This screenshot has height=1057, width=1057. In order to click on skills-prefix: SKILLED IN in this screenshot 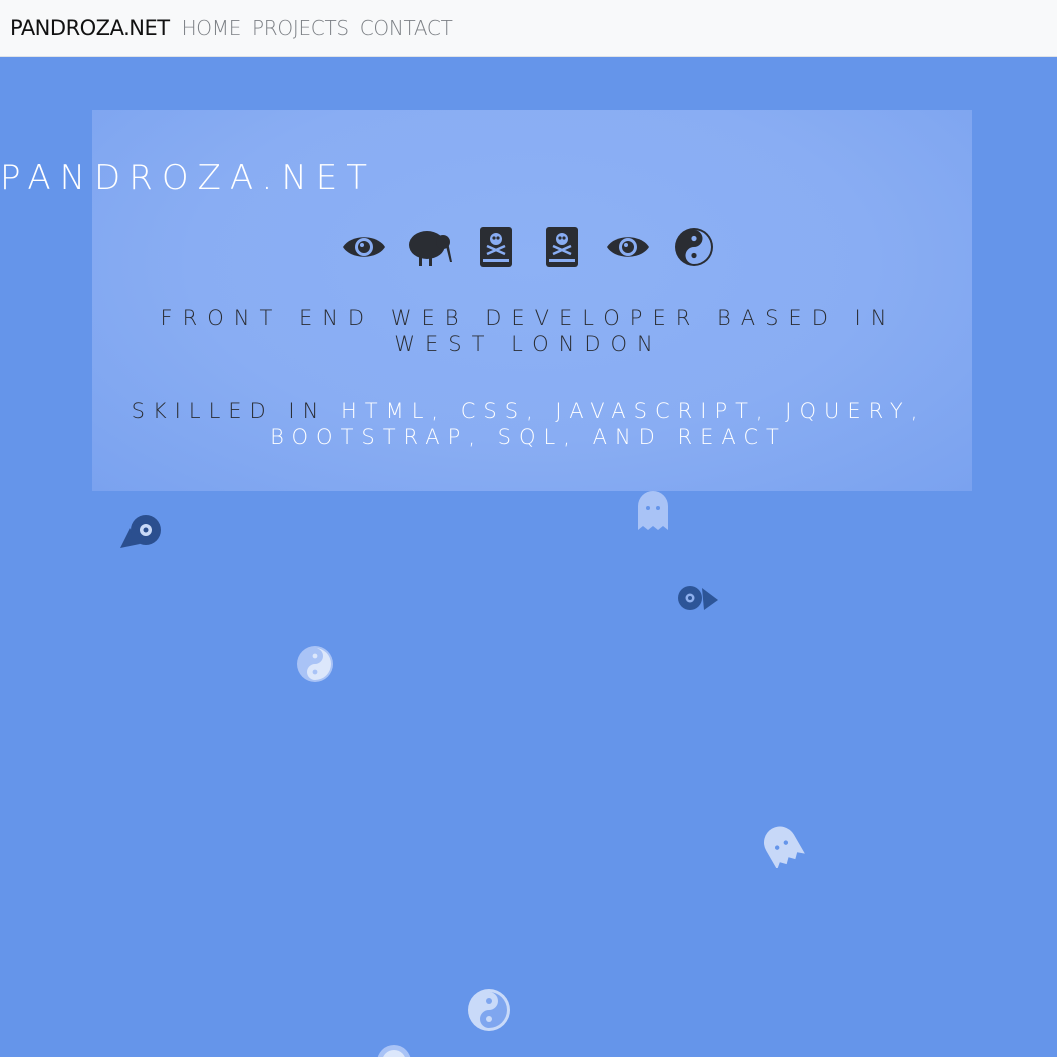, I will do `click(236, 411)`.